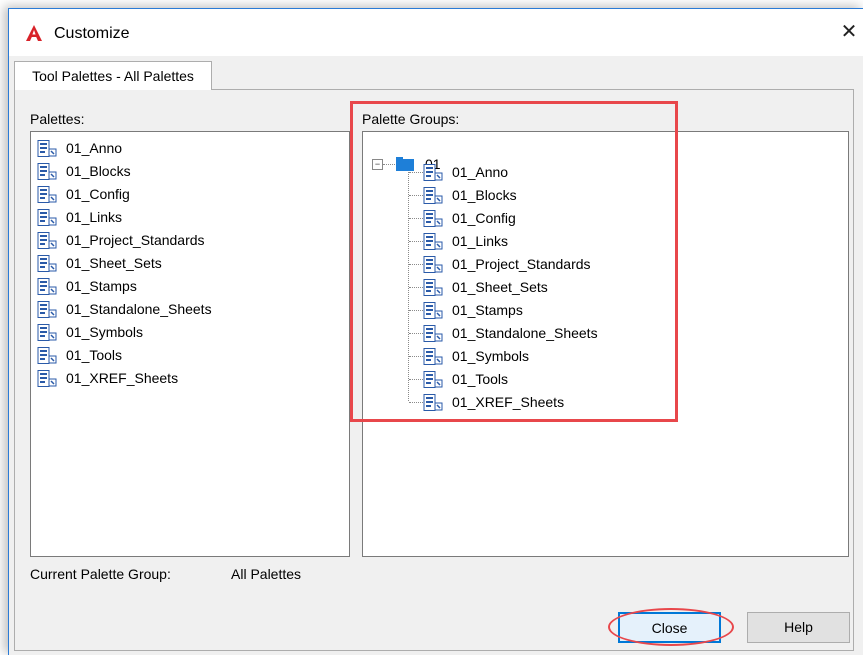  I want to click on window-title: Customize, so click(92, 33).